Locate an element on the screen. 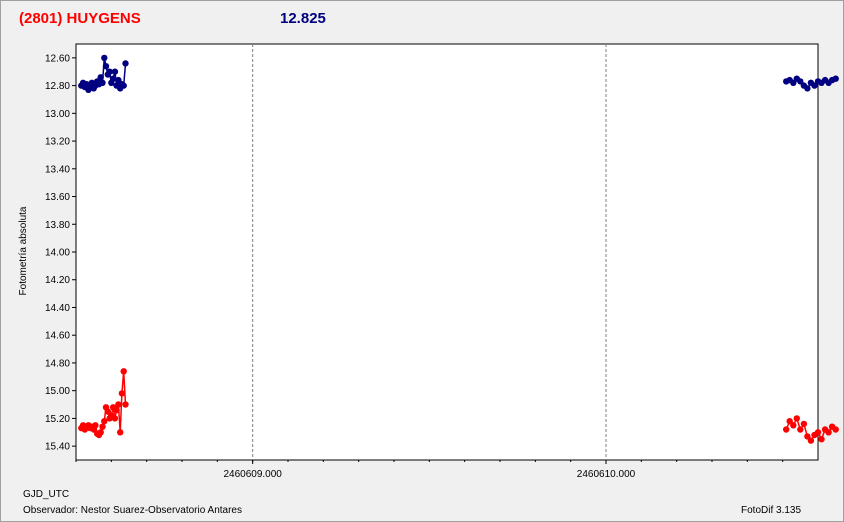 The width and height of the screenshot is (844, 522). y-tick-label: 13.00 is located at coordinates (57, 114).